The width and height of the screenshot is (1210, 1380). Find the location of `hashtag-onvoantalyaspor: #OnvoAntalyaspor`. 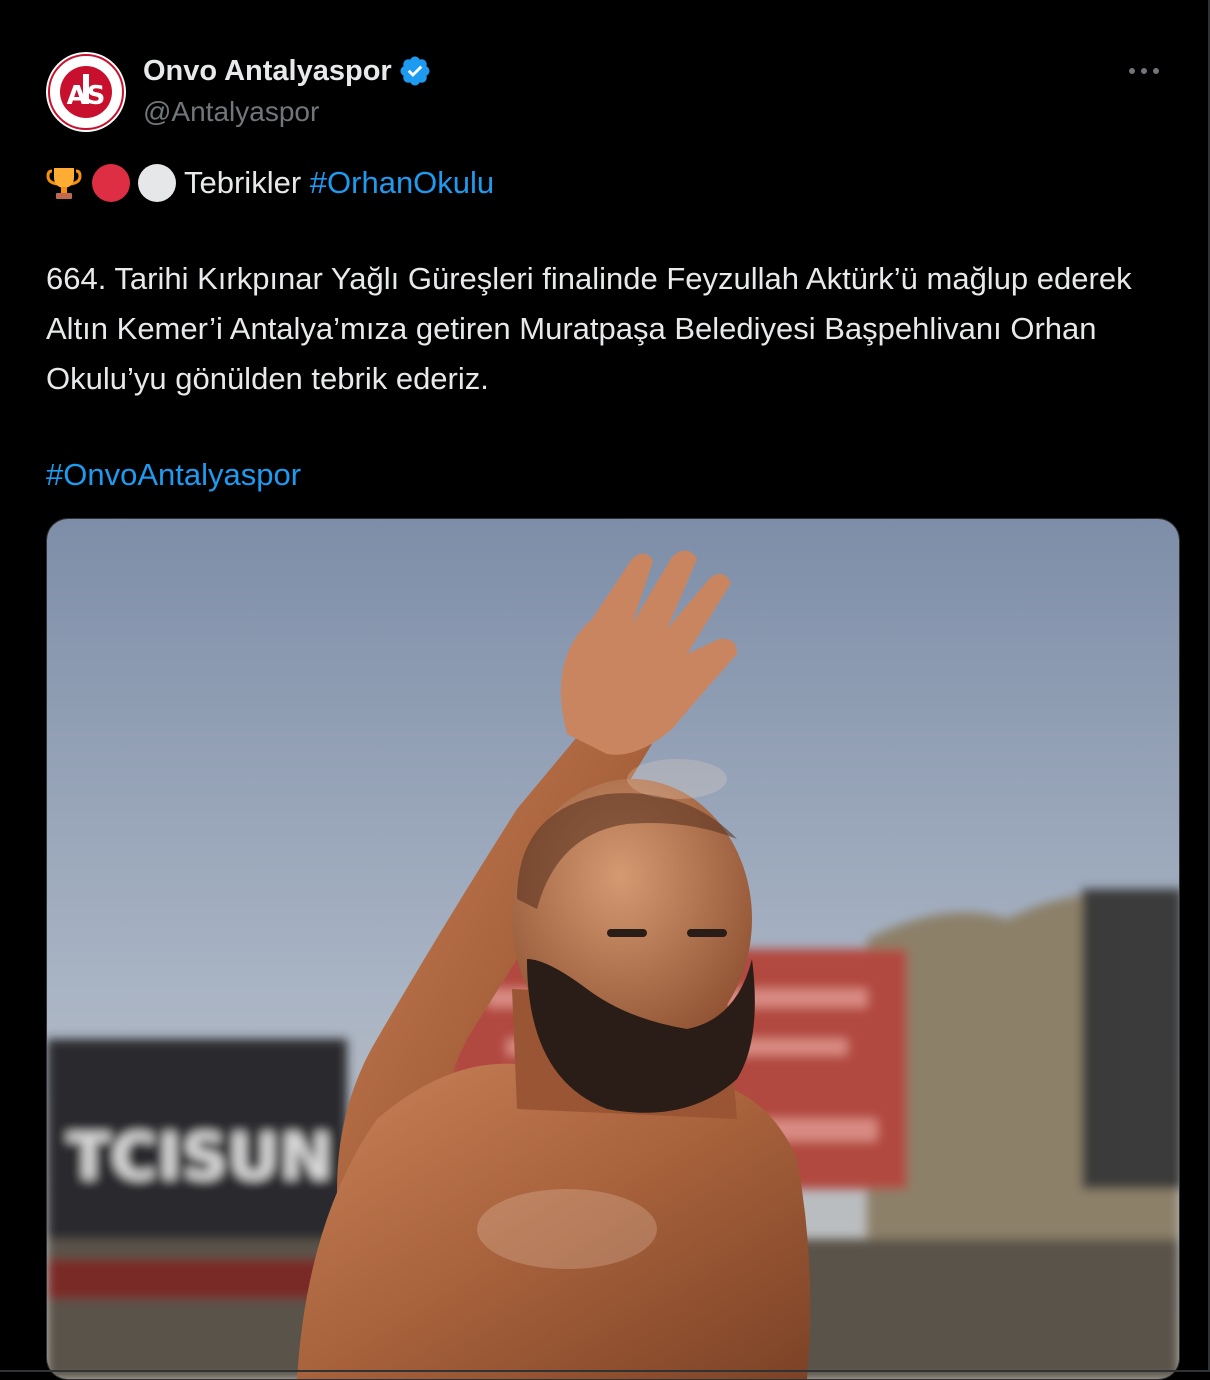

hashtag-onvoantalyaspor: #OnvoAntalyaspor is located at coordinates (173, 474).